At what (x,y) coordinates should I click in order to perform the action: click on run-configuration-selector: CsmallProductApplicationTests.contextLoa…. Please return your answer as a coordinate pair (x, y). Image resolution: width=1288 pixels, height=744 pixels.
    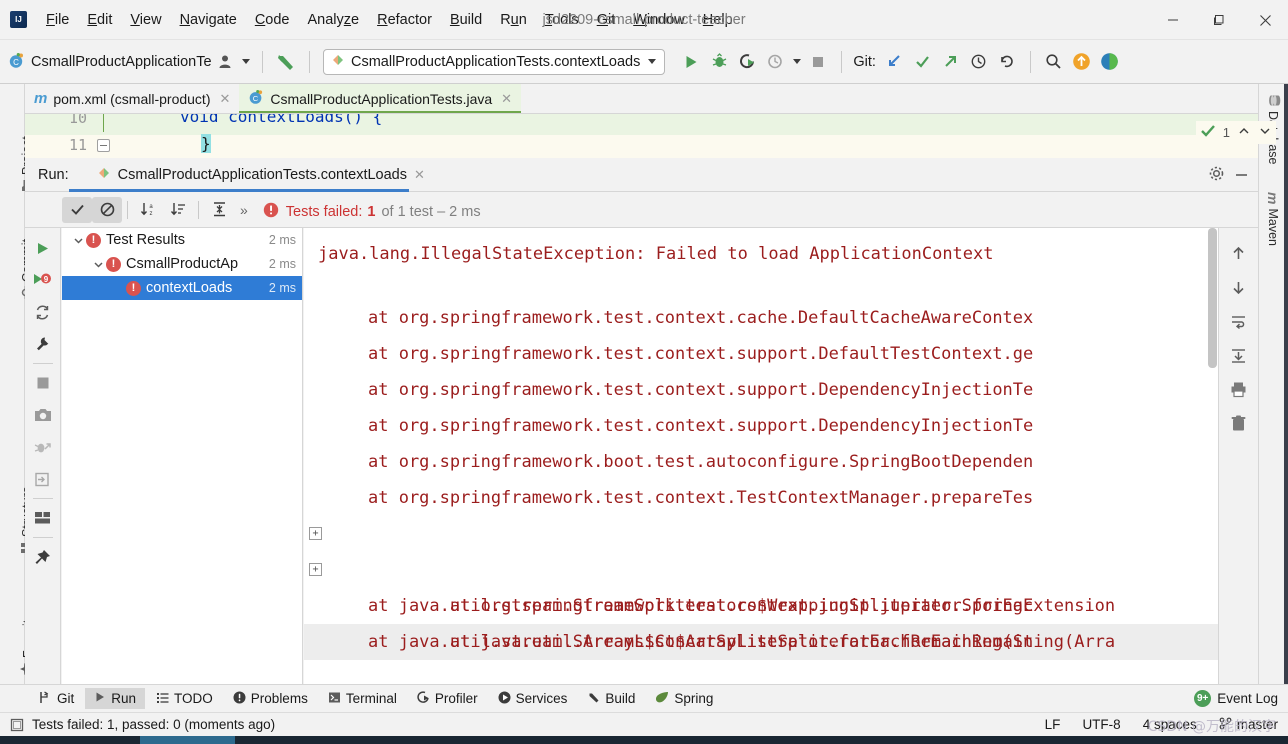
    Looking at the image, I should click on (494, 61).